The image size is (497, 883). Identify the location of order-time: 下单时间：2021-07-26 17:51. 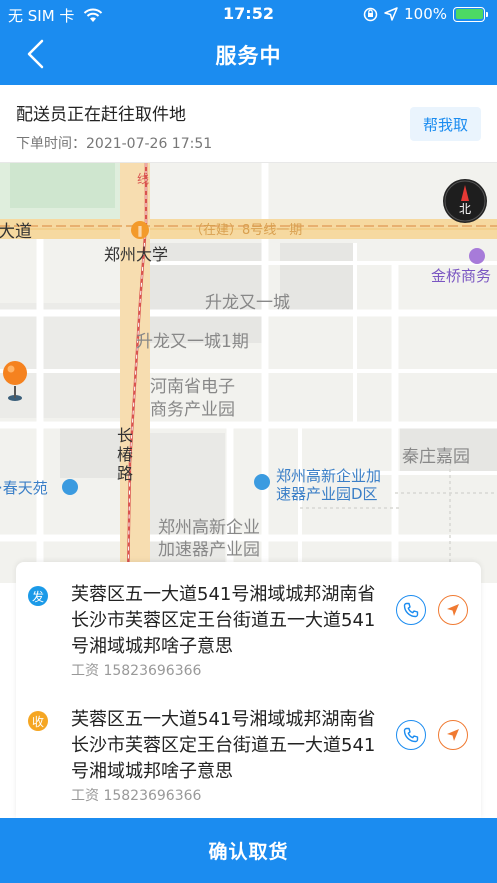
(114, 144).